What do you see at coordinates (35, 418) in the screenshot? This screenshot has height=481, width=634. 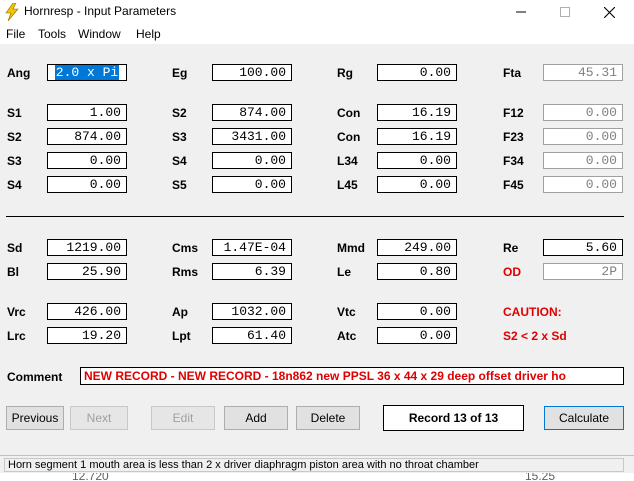 I see `previous-button: Previous` at bounding box center [35, 418].